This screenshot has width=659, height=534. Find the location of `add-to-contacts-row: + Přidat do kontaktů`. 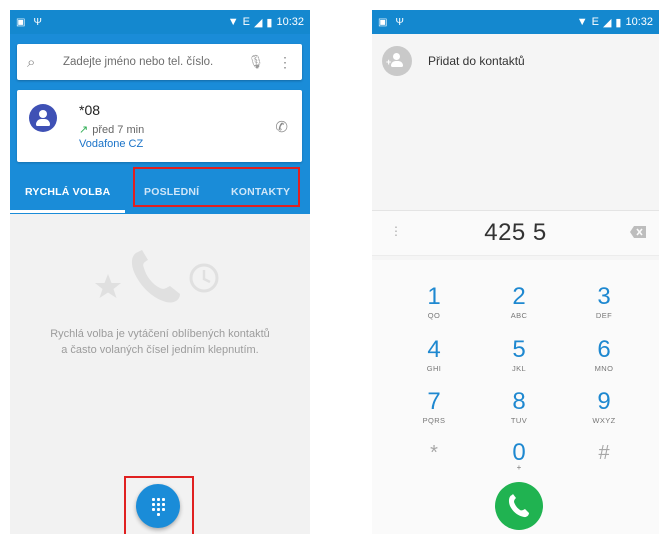

add-to-contacts-row: + Přidat do kontaktů is located at coordinates (453, 61).